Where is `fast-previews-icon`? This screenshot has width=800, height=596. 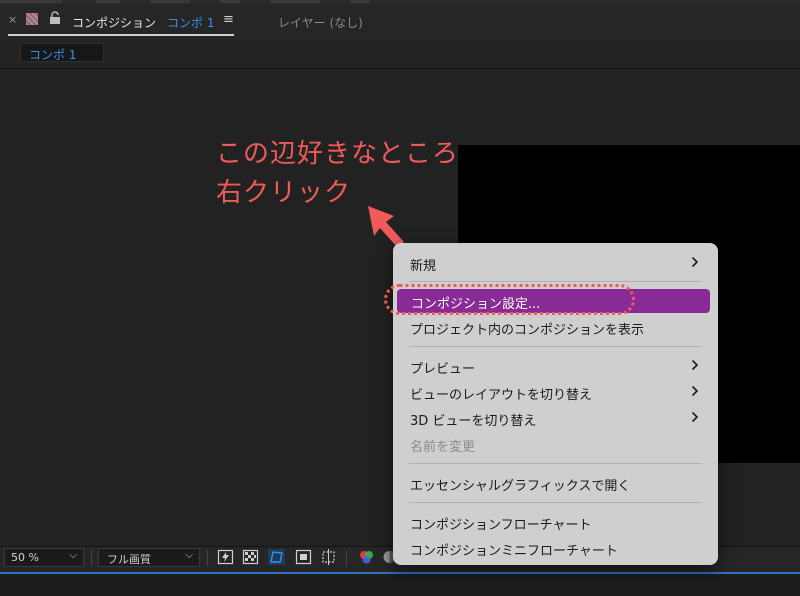
fast-previews-icon is located at coordinates (225, 557).